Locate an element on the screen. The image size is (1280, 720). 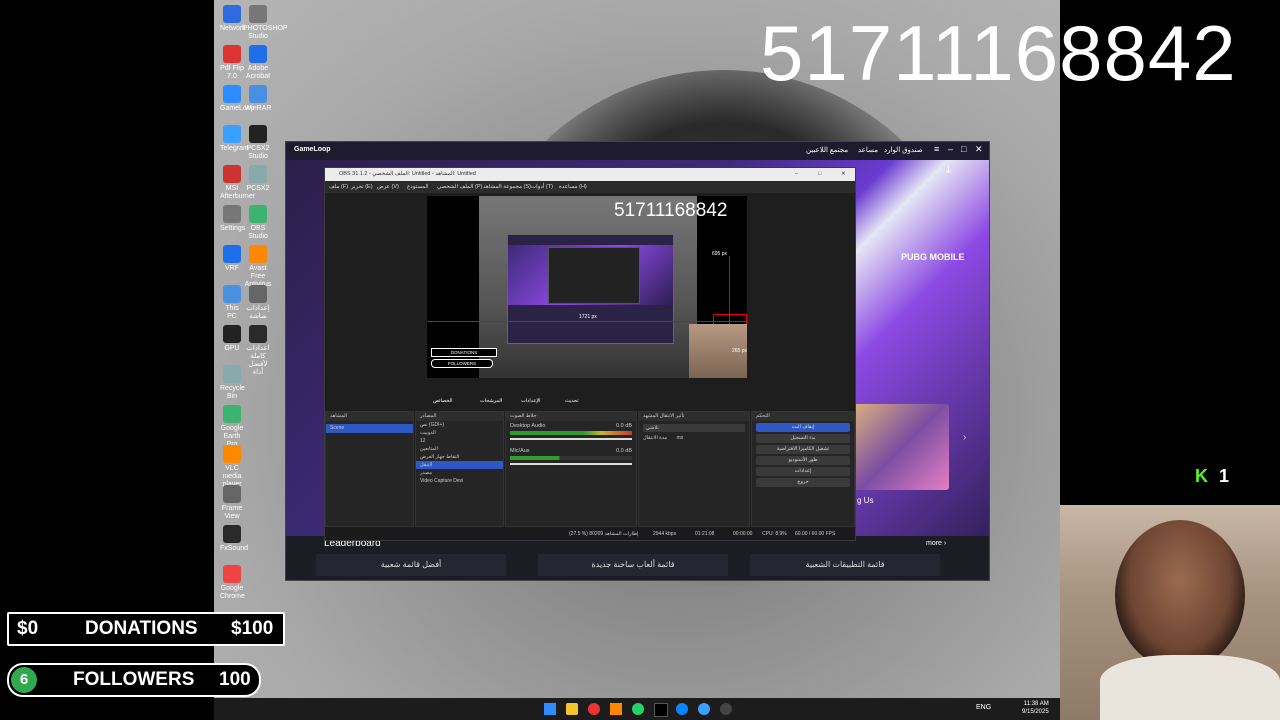
exit-button: خروج is located at coordinates (803, 482).